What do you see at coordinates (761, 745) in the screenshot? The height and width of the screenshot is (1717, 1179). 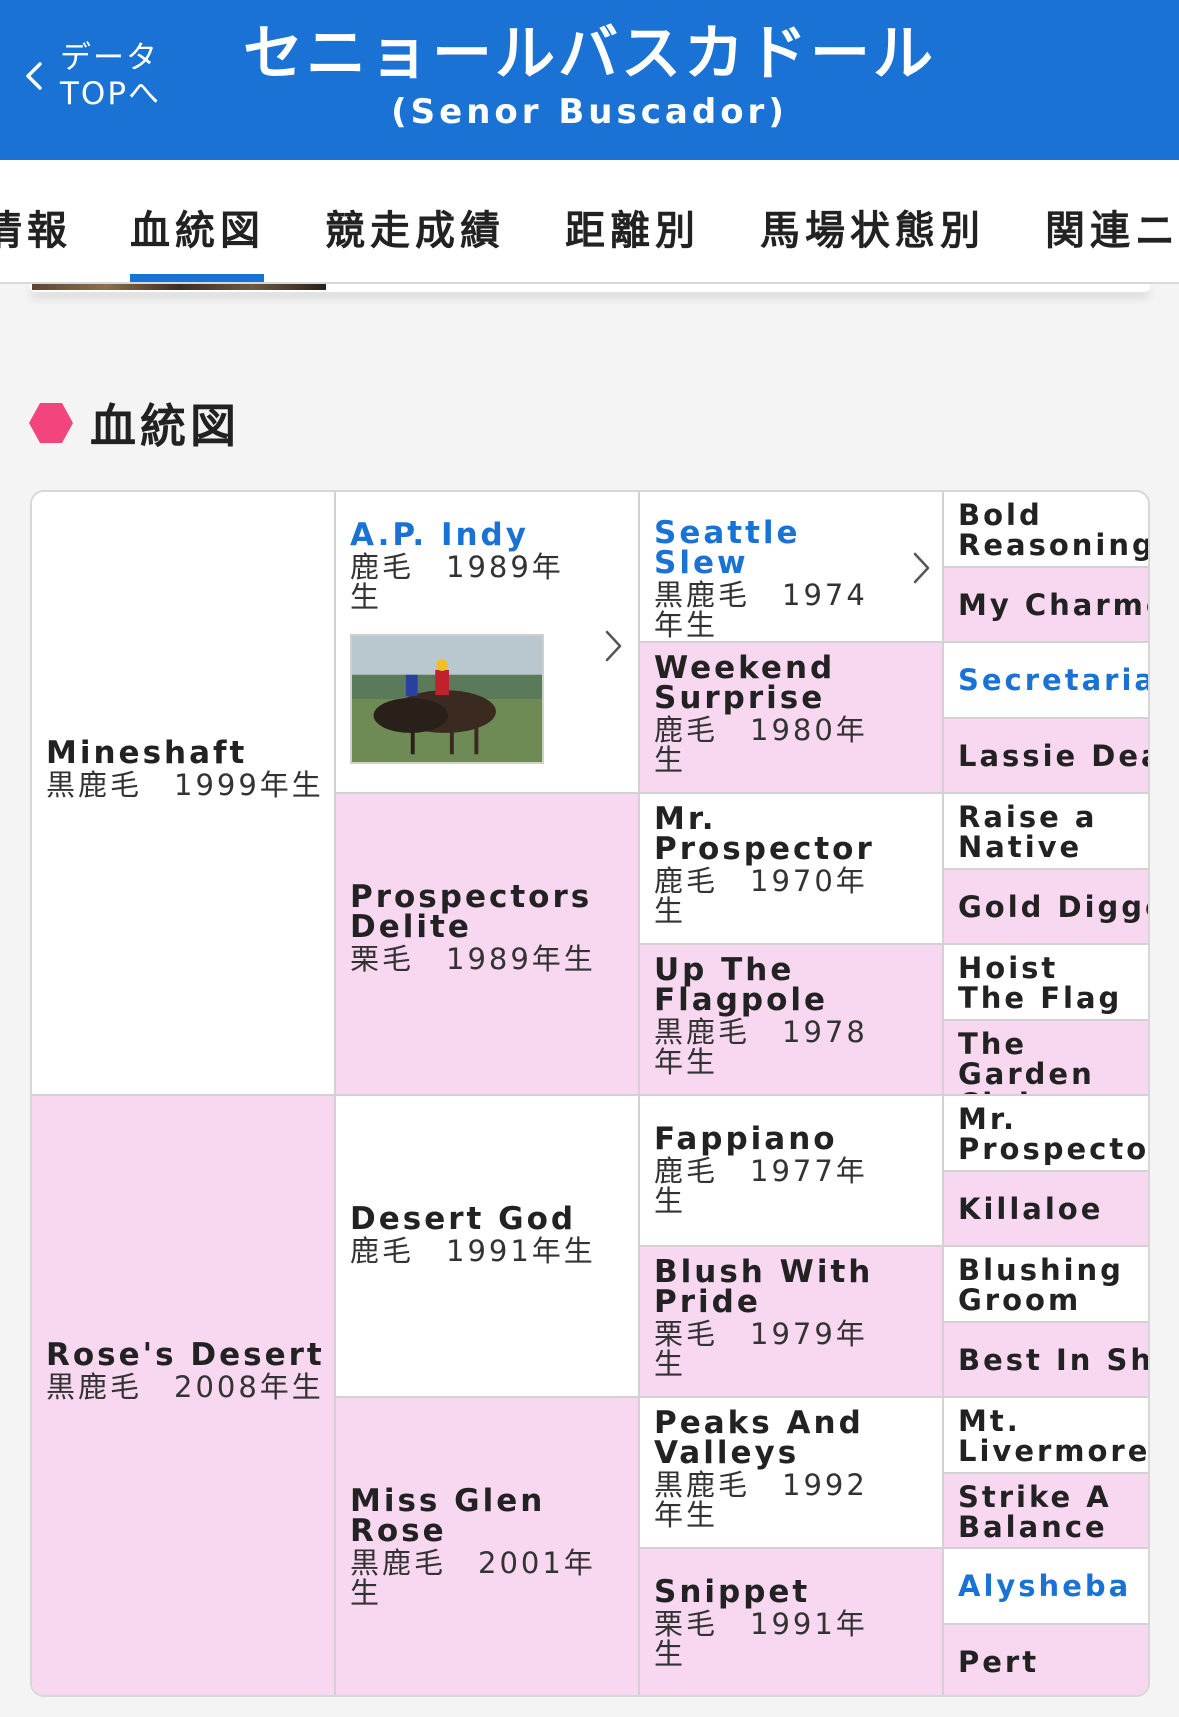 I see `horse-info: 鹿毛 1980年生` at bounding box center [761, 745].